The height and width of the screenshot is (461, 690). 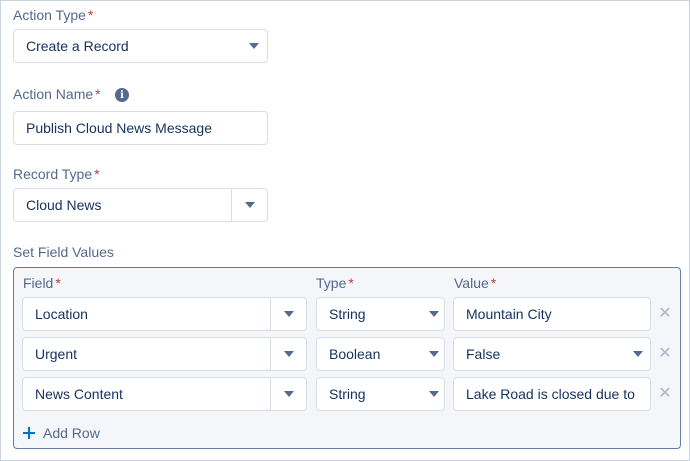 What do you see at coordinates (77, 46) in the screenshot?
I see `action-type-value: Create a Record` at bounding box center [77, 46].